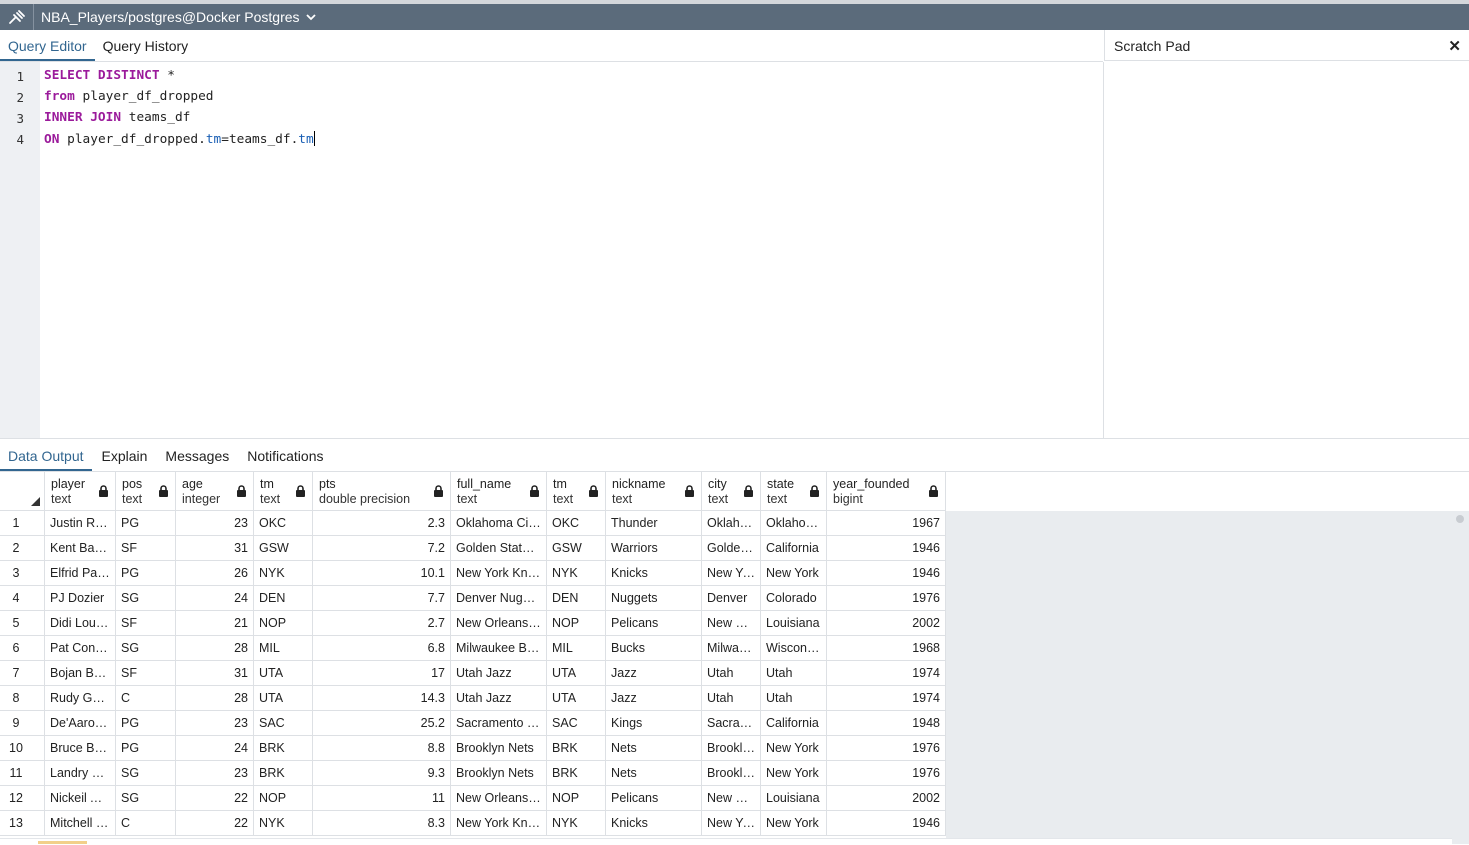 This screenshot has width=1469, height=845. I want to click on table-cell-player: PJ Dozier, so click(80, 598).